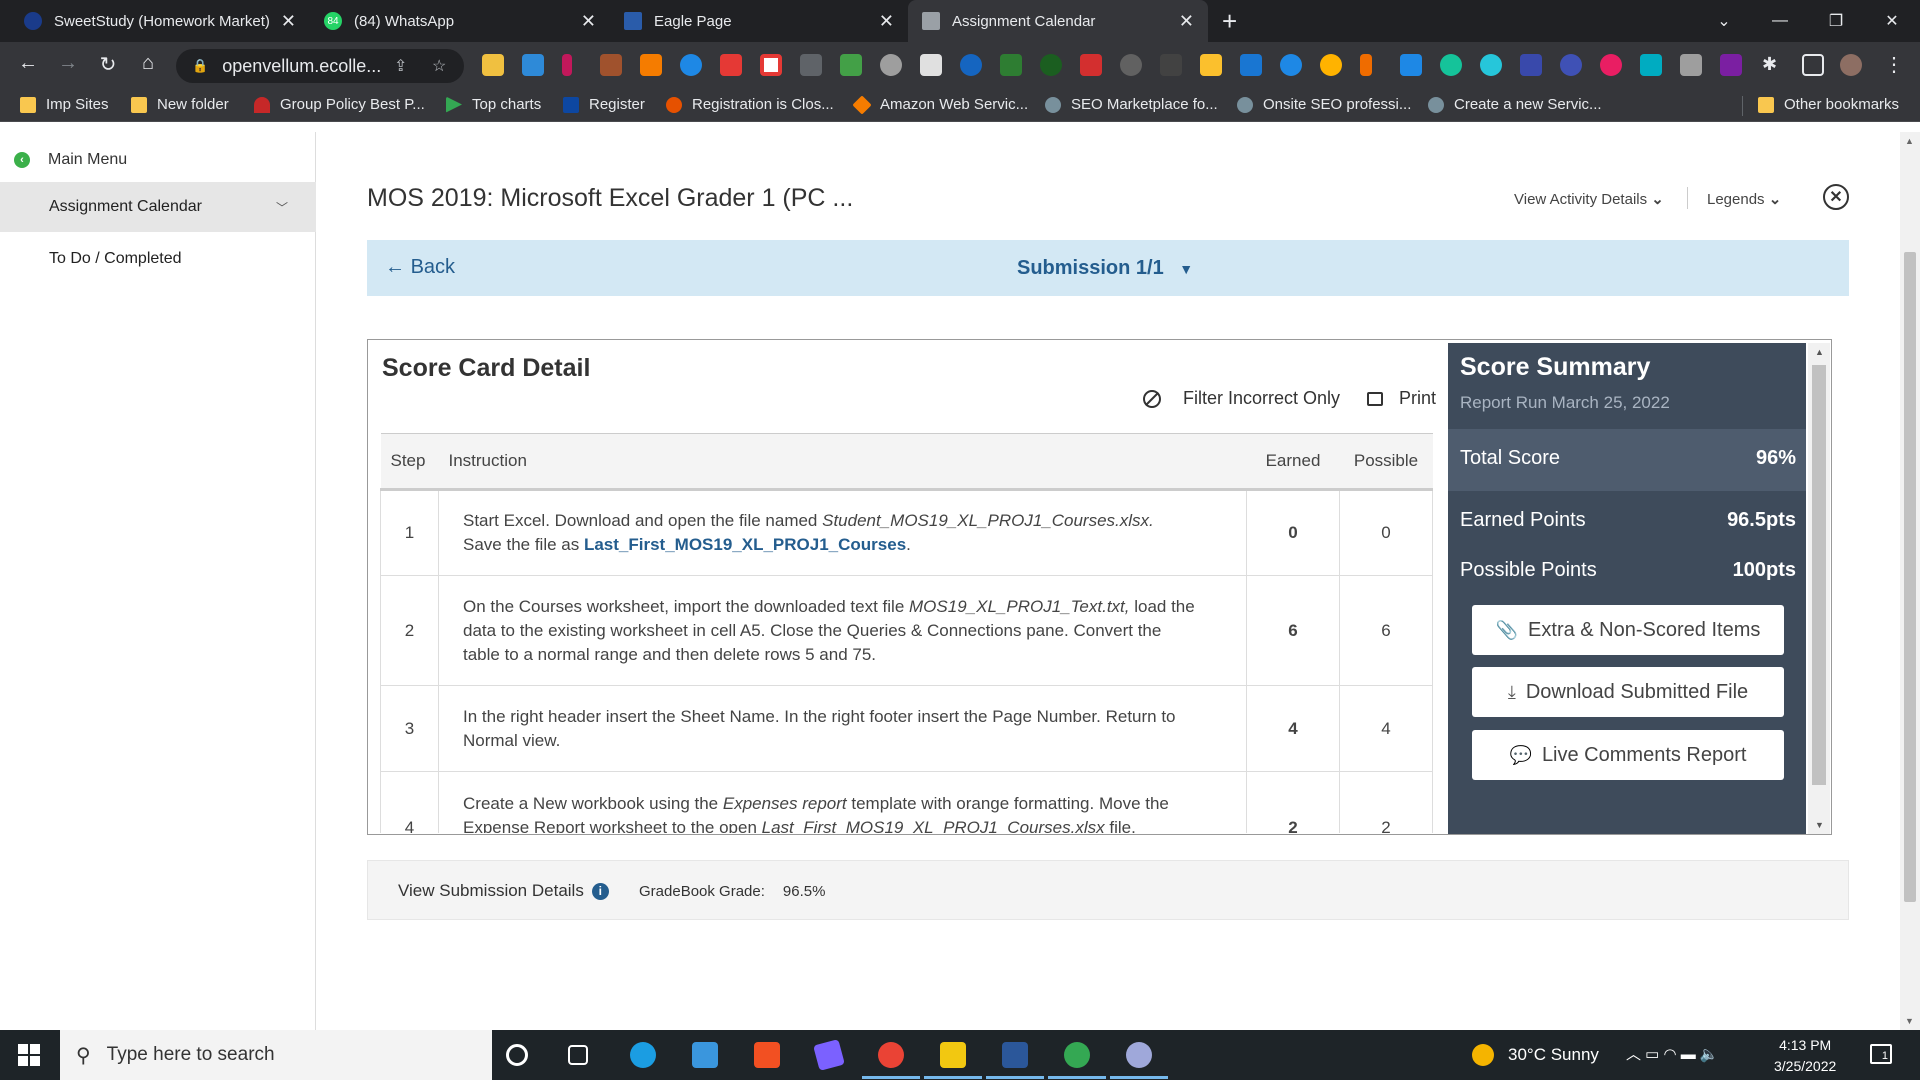 This screenshot has width=1920, height=1080. I want to click on tab-assignment-calendar: Assignment Calendar ✕, so click(1058, 21).